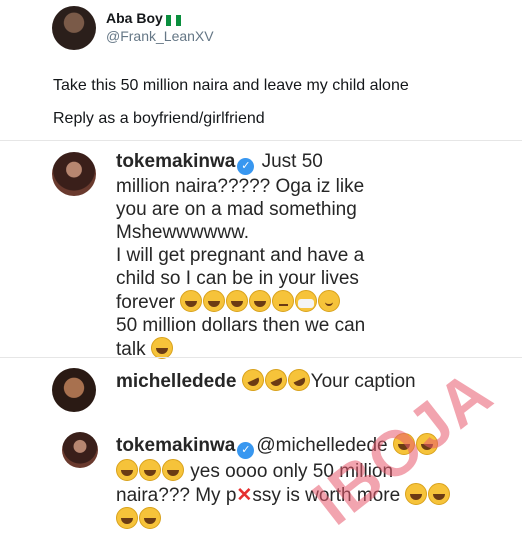  What do you see at coordinates (159, 118) in the screenshot?
I see `tweet-text-line2: Reply as a boyfriend/girlfriend` at bounding box center [159, 118].